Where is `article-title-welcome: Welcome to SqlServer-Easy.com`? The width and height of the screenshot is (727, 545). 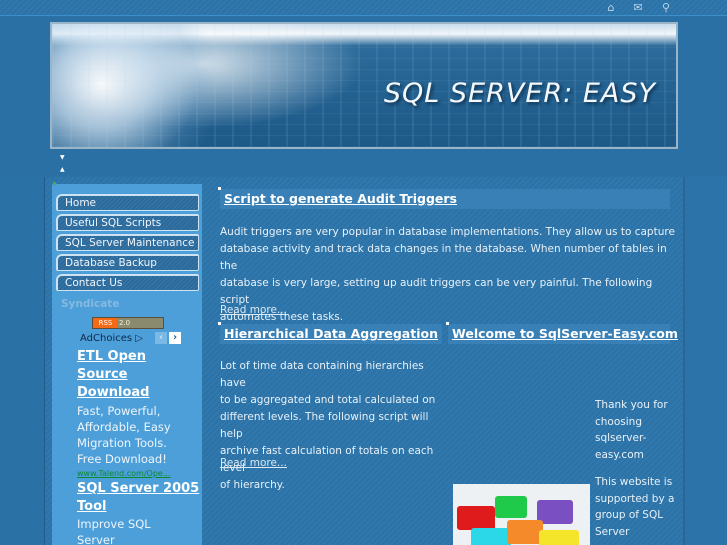
article-title-welcome: Welcome to SqlServer-Easy.com is located at coordinates (562, 333).